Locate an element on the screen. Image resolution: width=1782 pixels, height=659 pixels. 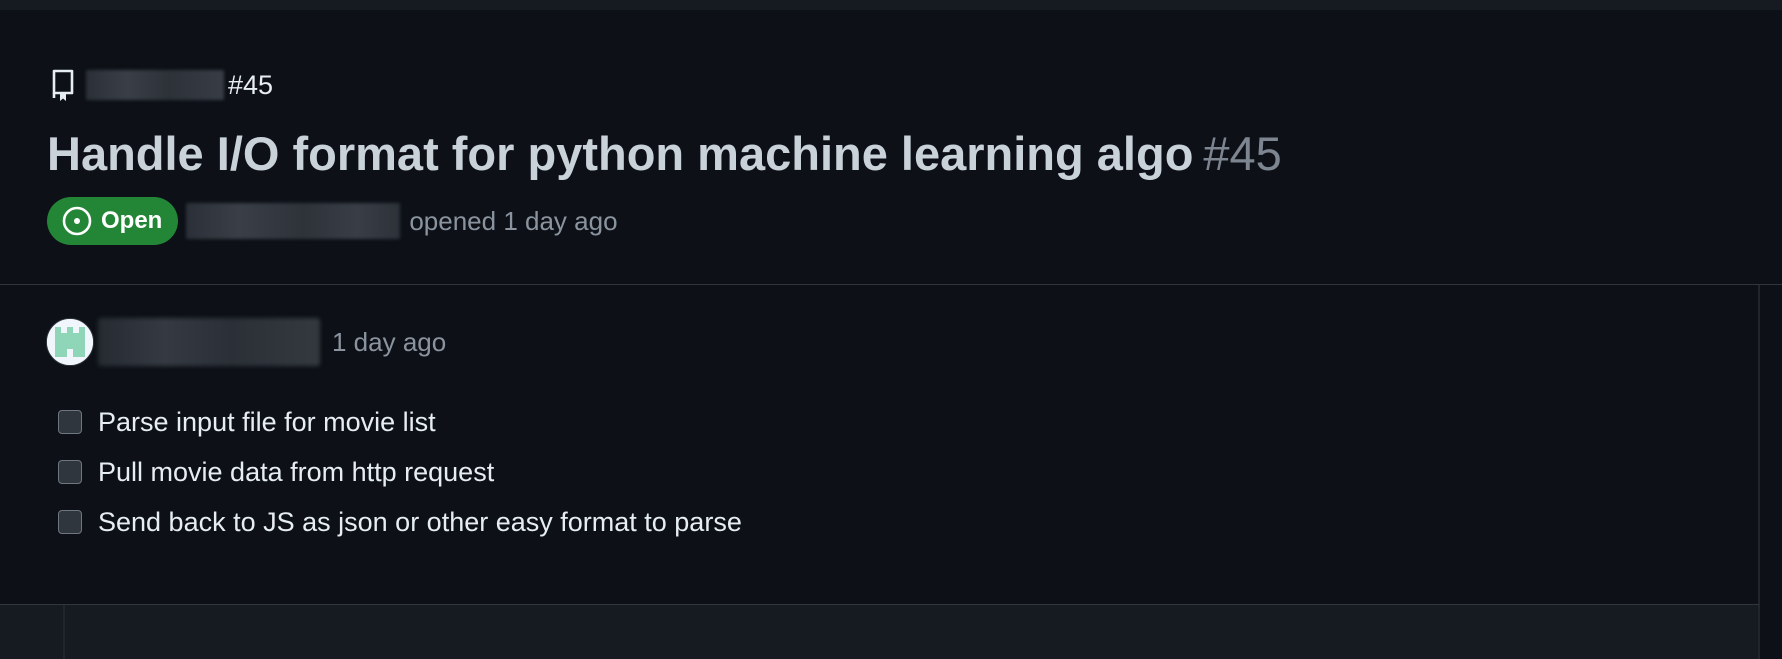
issue-ref: #45 is located at coordinates (250, 85).